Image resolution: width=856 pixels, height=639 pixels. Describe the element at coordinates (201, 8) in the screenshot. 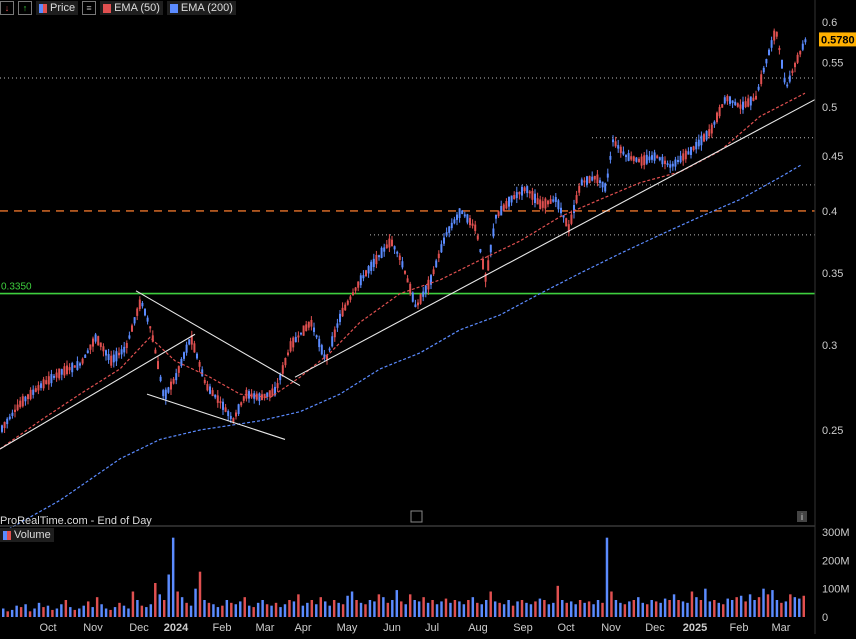

I see `ema200-legend: EMA (200)` at that location.